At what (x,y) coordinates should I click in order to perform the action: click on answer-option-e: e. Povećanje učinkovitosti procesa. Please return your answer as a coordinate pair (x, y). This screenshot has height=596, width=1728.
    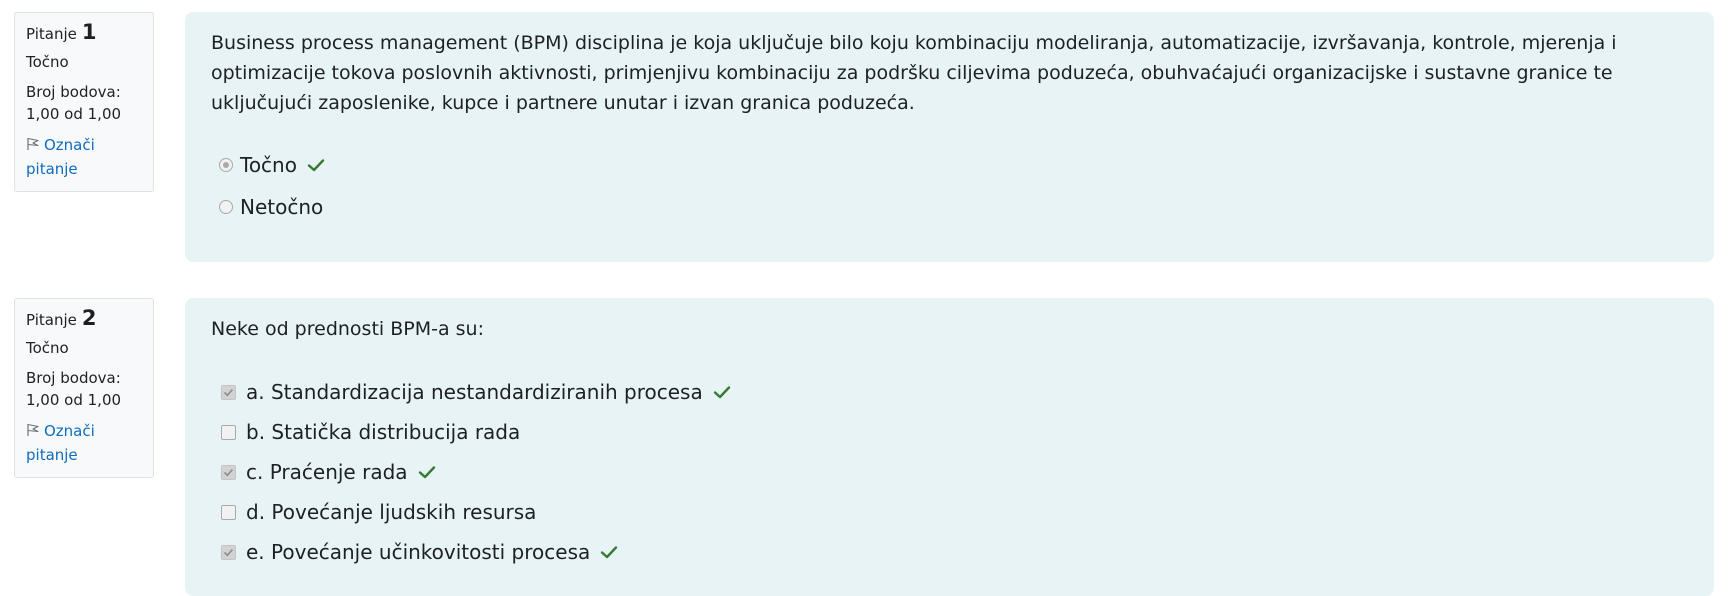
    Looking at the image, I should click on (949, 552).